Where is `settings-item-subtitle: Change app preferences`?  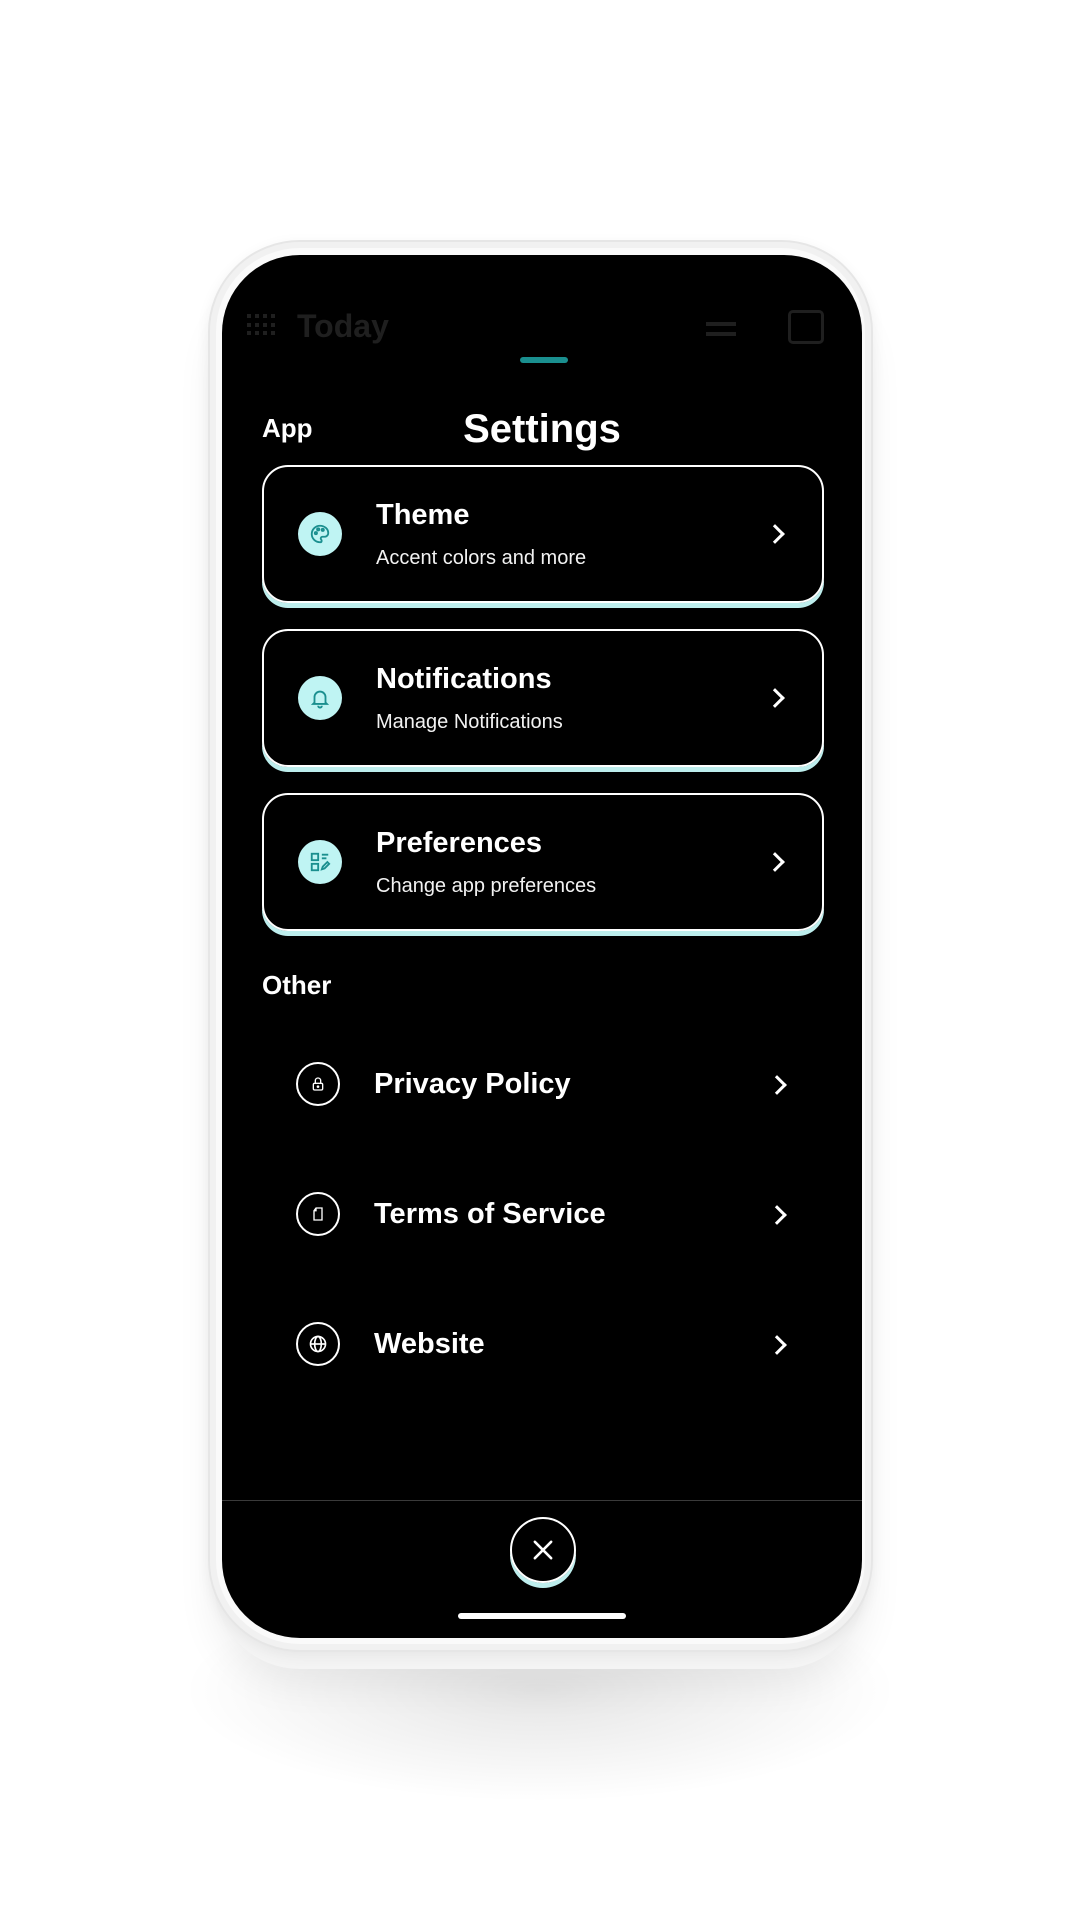 settings-item-subtitle: Change app preferences is located at coordinates (486, 886).